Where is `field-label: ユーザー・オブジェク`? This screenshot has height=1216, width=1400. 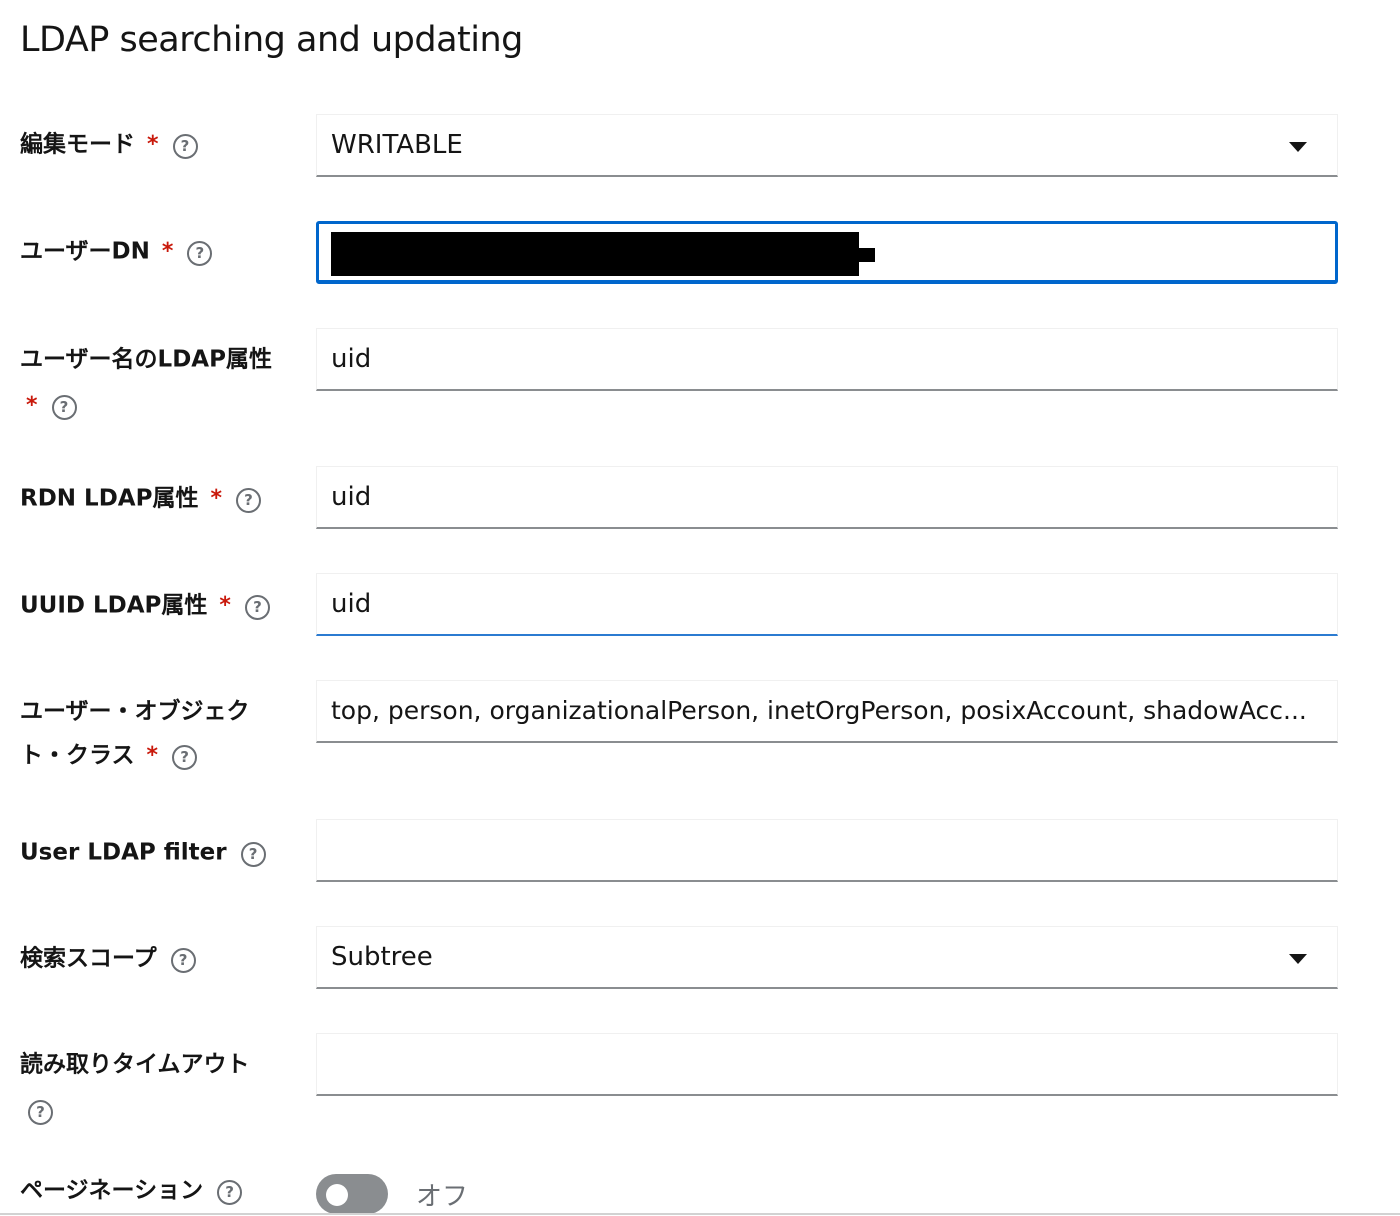 field-label: ユーザー・オブジェク is located at coordinates (160, 711).